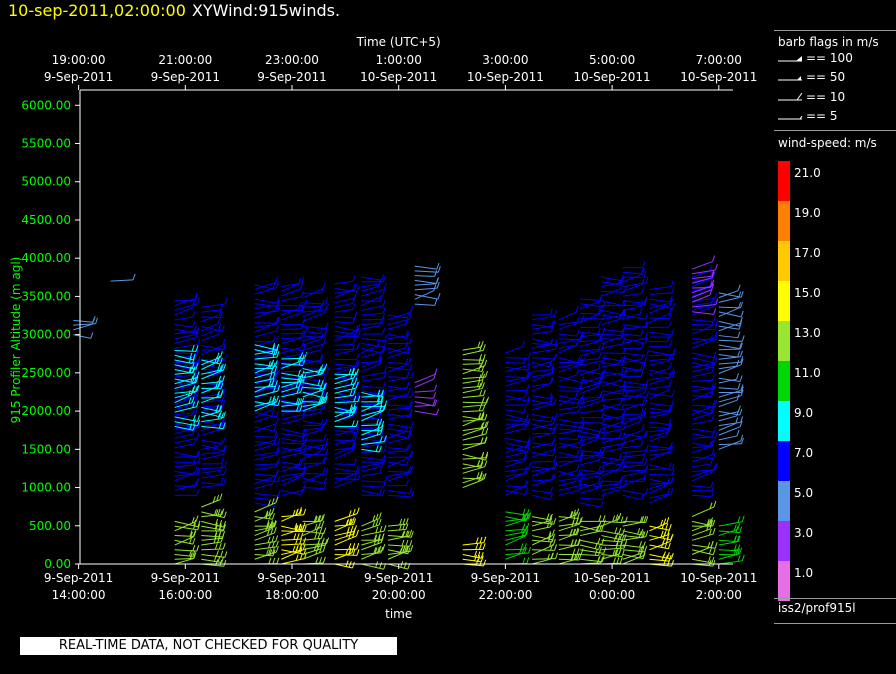 The height and width of the screenshot is (674, 896). Describe the element at coordinates (826, 77) in the screenshot. I see `barb-legend-label: == 50` at that location.